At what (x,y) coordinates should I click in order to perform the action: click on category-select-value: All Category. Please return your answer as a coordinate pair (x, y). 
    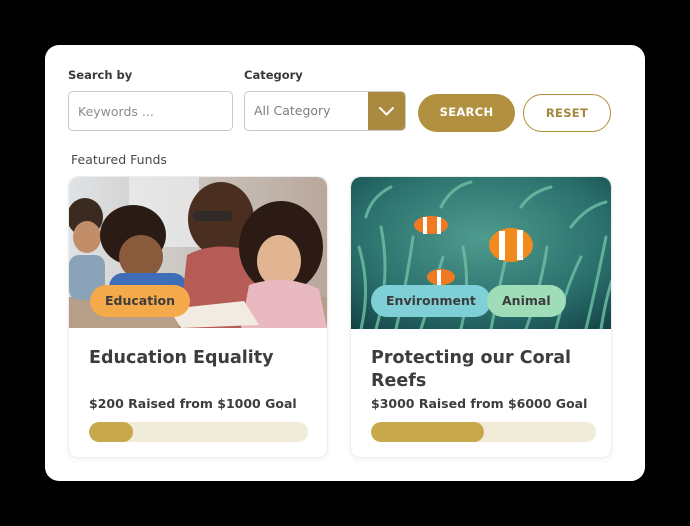
    Looking at the image, I should click on (292, 110).